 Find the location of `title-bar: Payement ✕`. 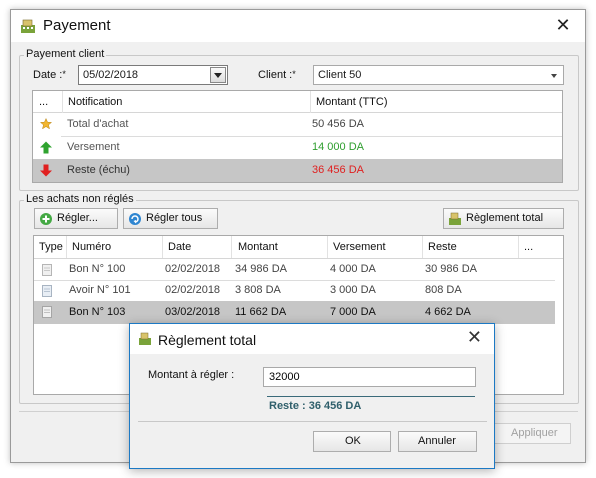

title-bar: Payement ✕ is located at coordinates (298, 26).